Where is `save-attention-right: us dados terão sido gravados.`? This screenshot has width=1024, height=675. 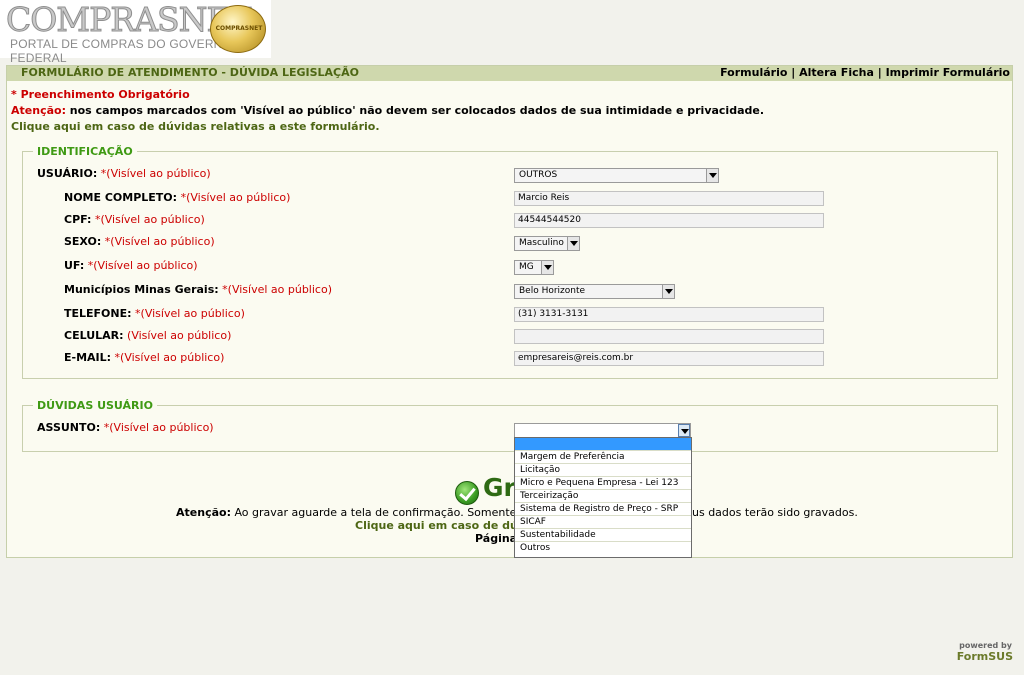 save-attention-right: us dados terão sido gravados. is located at coordinates (775, 512).